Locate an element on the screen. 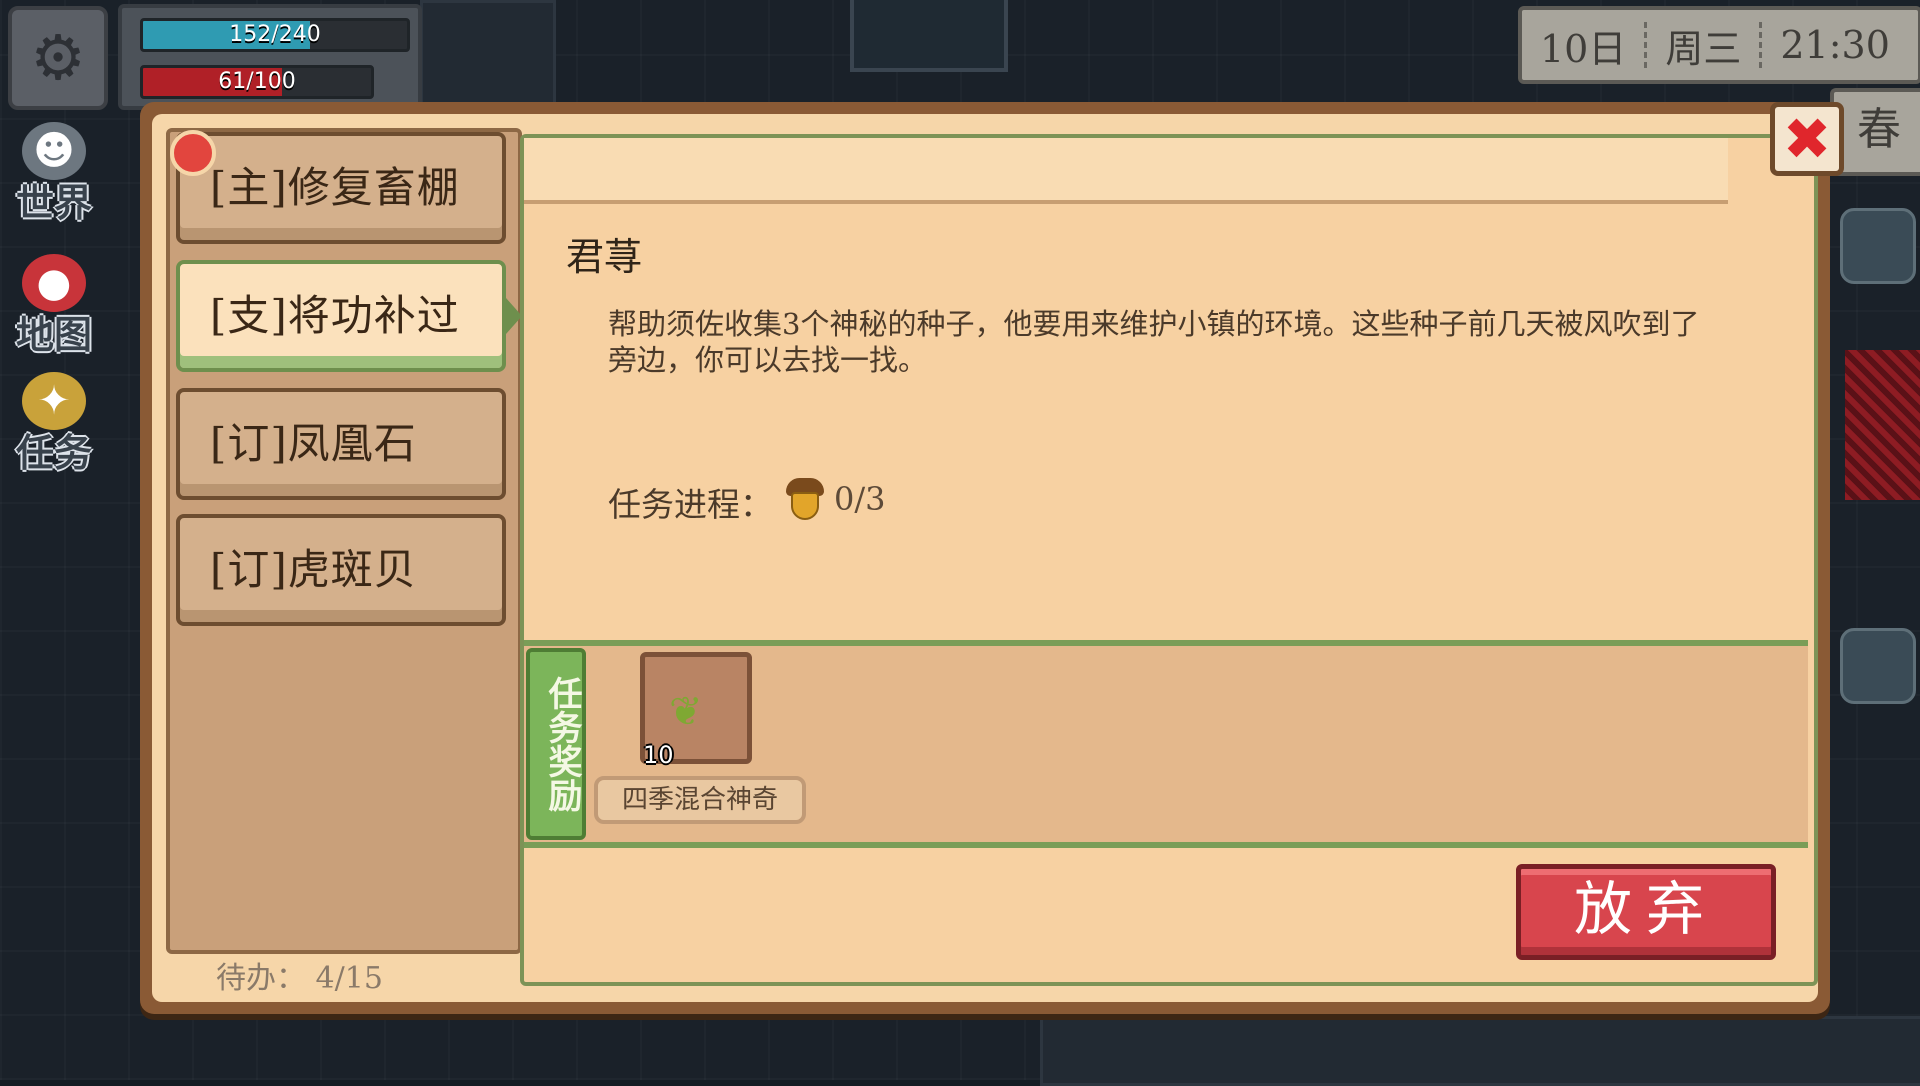  background-television is located at coordinates (929, 36).